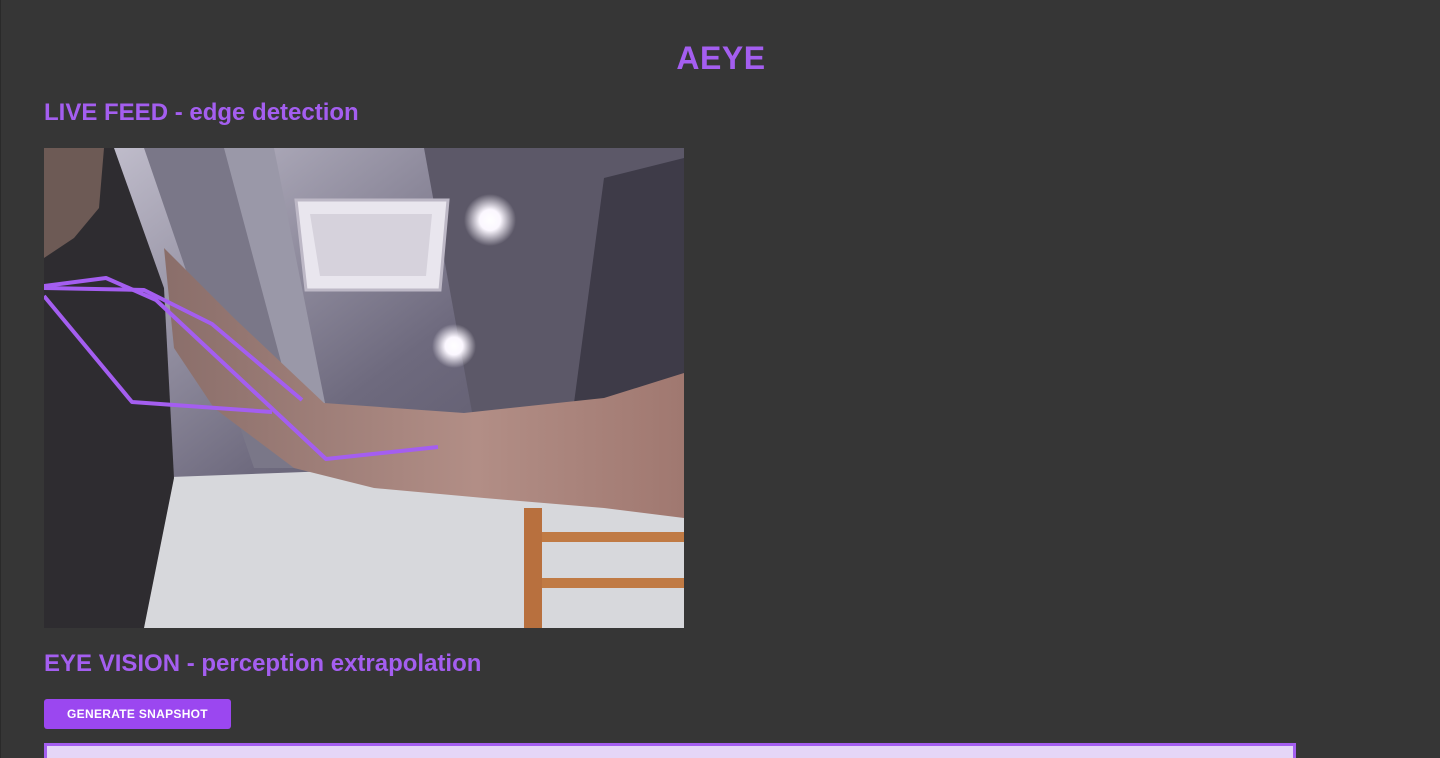 This screenshot has height=758, width=1440. What do you see at coordinates (201, 112) in the screenshot?
I see `live-feed-heading: LIVE FEED - edge detection` at bounding box center [201, 112].